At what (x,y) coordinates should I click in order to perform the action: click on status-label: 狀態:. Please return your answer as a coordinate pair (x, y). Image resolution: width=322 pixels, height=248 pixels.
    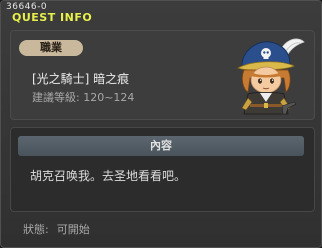
    Looking at the image, I should click on (36, 229).